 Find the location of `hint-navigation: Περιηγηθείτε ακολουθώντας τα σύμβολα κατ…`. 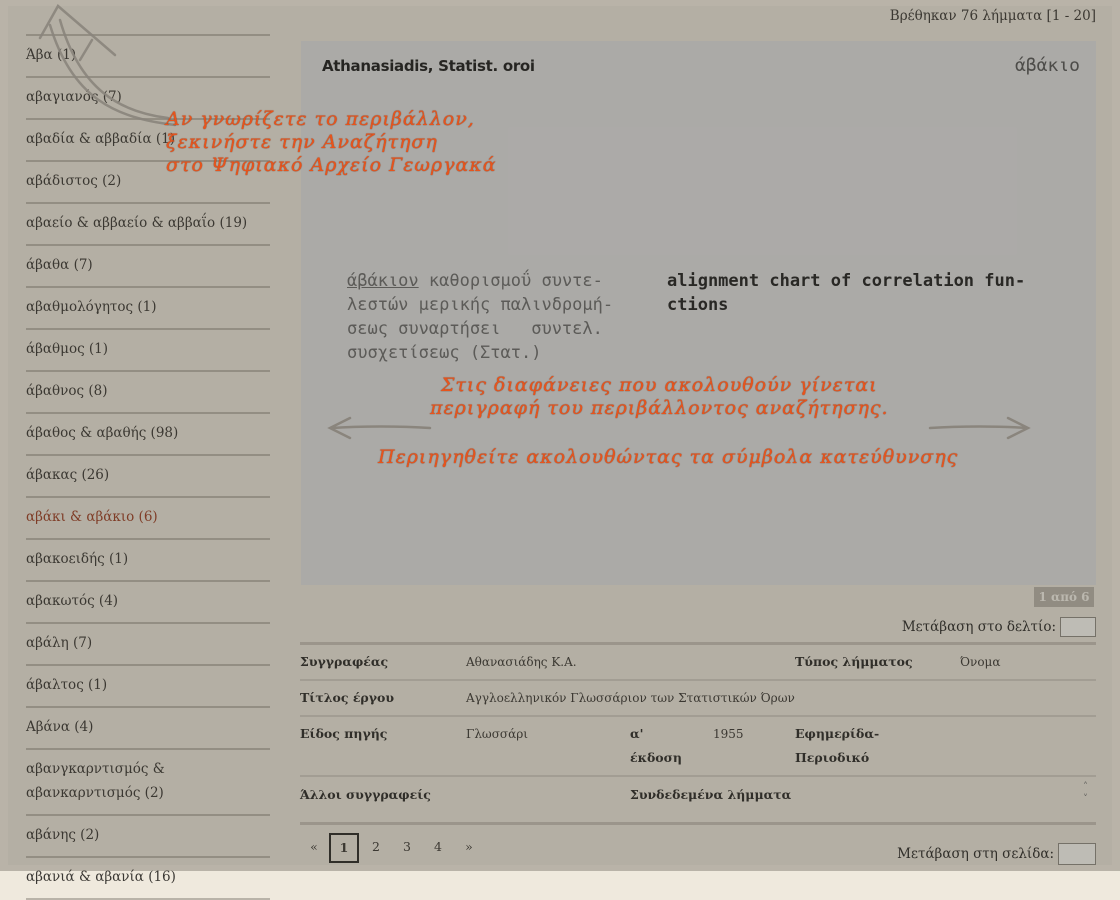

hint-navigation: Περιηγηθείτε ακολουθώντας τα σύμβολα κατ… is located at coordinates (668, 457).